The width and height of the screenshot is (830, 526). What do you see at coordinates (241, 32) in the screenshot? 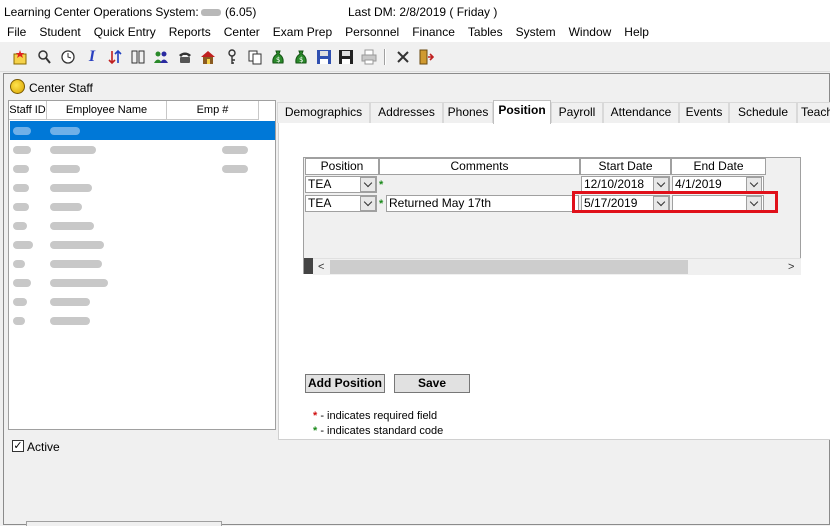
I see `menu-center: Center` at bounding box center [241, 32].